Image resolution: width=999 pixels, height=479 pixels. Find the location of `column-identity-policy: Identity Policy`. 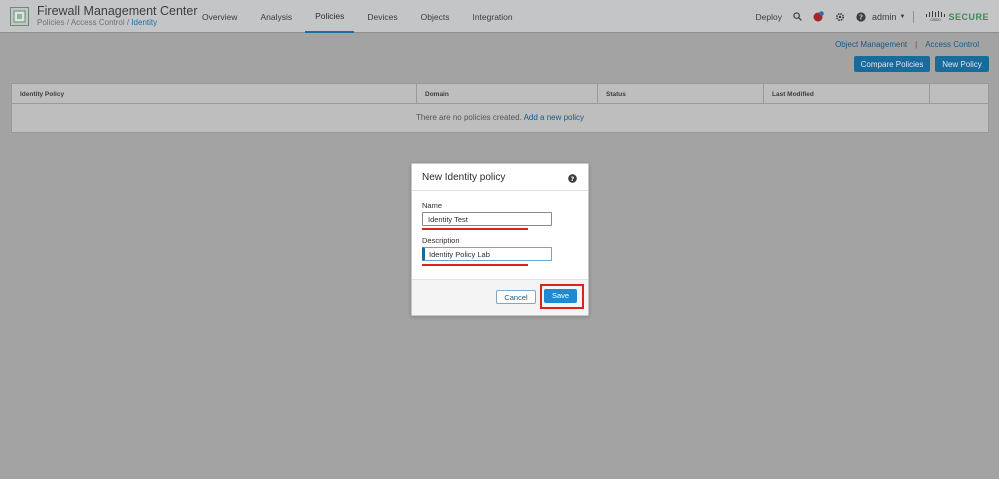

column-identity-policy: Identity Policy is located at coordinates (214, 93).